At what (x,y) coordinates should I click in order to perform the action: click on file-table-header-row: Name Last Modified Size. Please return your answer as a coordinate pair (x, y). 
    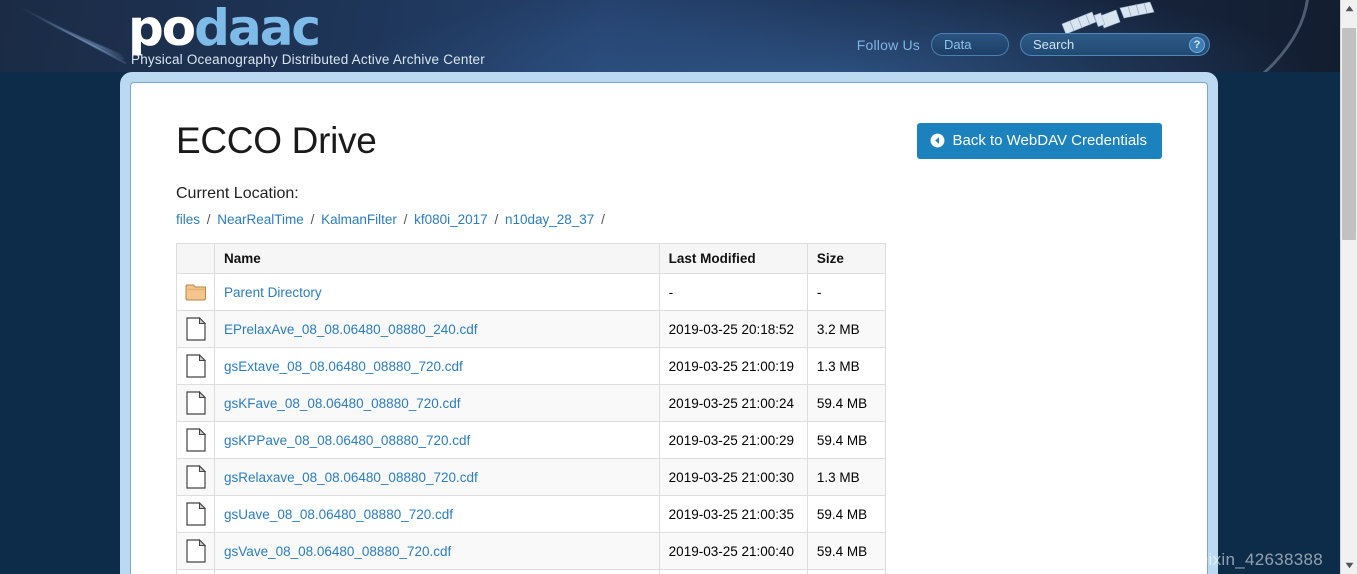
    Looking at the image, I should click on (531, 258).